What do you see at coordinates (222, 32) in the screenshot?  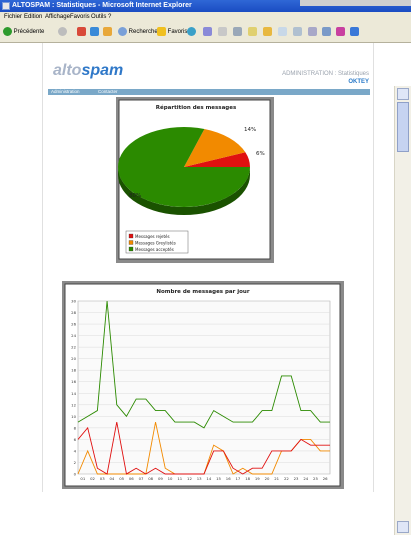 I see `mail-button` at bounding box center [222, 32].